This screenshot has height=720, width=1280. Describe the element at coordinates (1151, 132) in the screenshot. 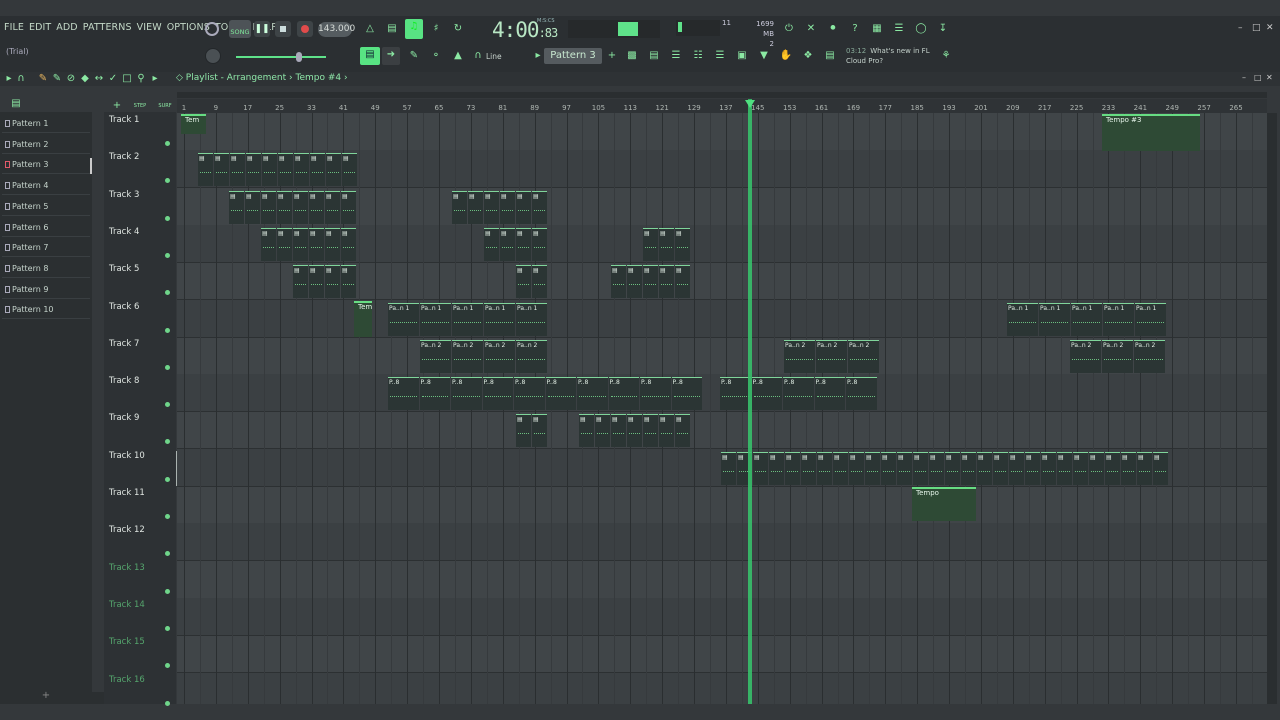

I see `automation-clip: Tempo #3` at that location.